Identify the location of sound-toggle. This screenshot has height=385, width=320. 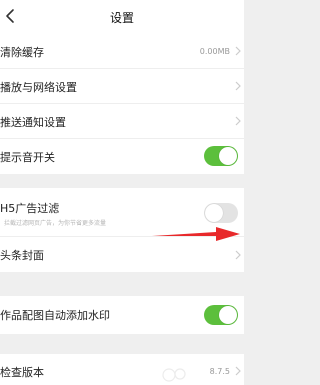
(221, 156).